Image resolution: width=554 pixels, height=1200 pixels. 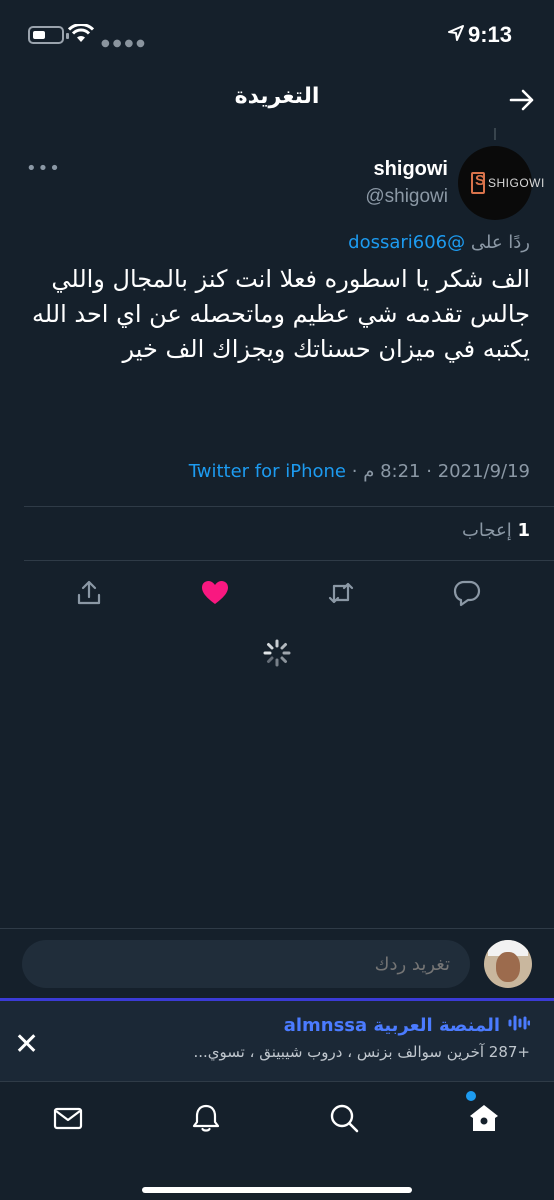 What do you see at coordinates (43, 168) in the screenshot?
I see `more-icon: •••` at bounding box center [43, 168].